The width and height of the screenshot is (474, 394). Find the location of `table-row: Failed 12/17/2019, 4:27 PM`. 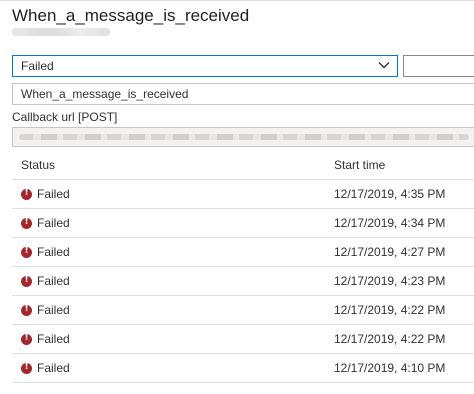

table-row: Failed 12/17/2019, 4:27 PM is located at coordinates (243, 253).